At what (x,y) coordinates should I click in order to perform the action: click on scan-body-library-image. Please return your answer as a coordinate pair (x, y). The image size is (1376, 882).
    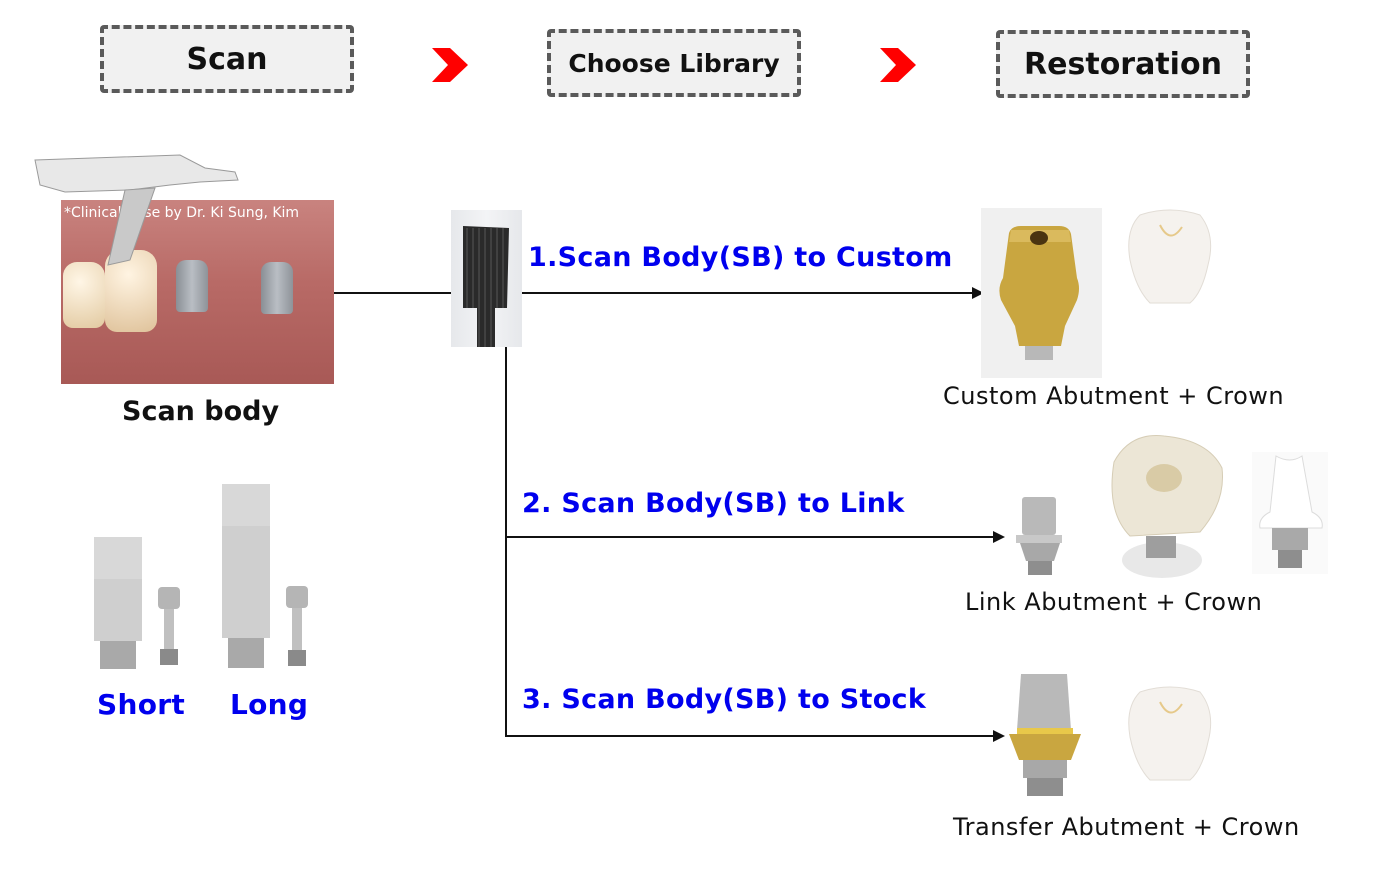
    Looking at the image, I should click on (486, 278).